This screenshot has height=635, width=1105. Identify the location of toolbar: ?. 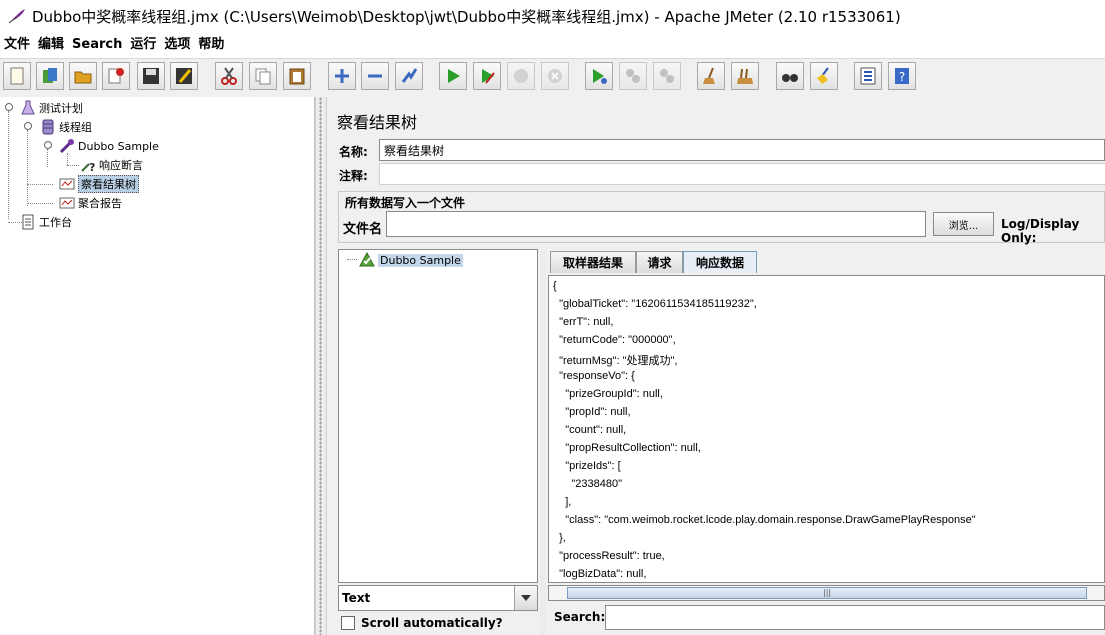
(552, 78).